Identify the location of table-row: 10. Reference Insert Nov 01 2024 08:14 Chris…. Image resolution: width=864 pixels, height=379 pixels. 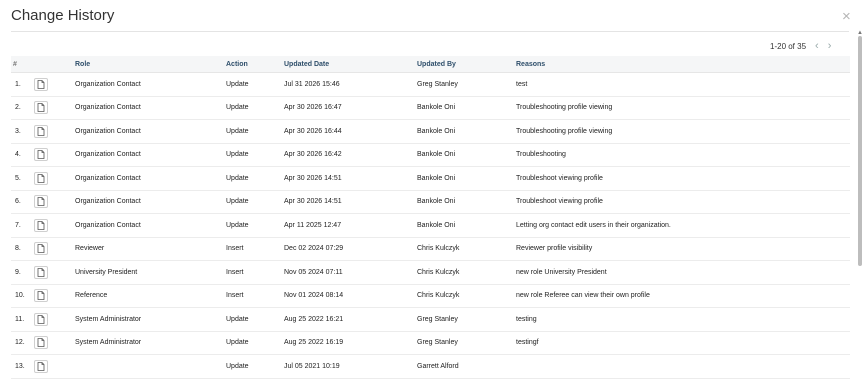
(430, 296).